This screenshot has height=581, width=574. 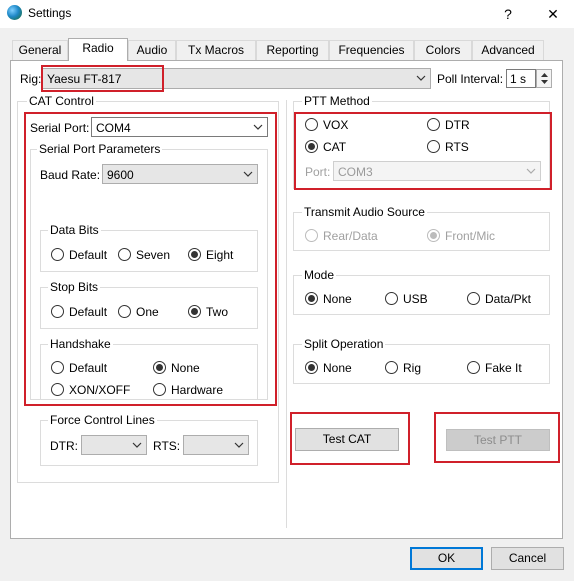 What do you see at coordinates (337, 299) in the screenshot?
I see `mode-none-label: None` at bounding box center [337, 299].